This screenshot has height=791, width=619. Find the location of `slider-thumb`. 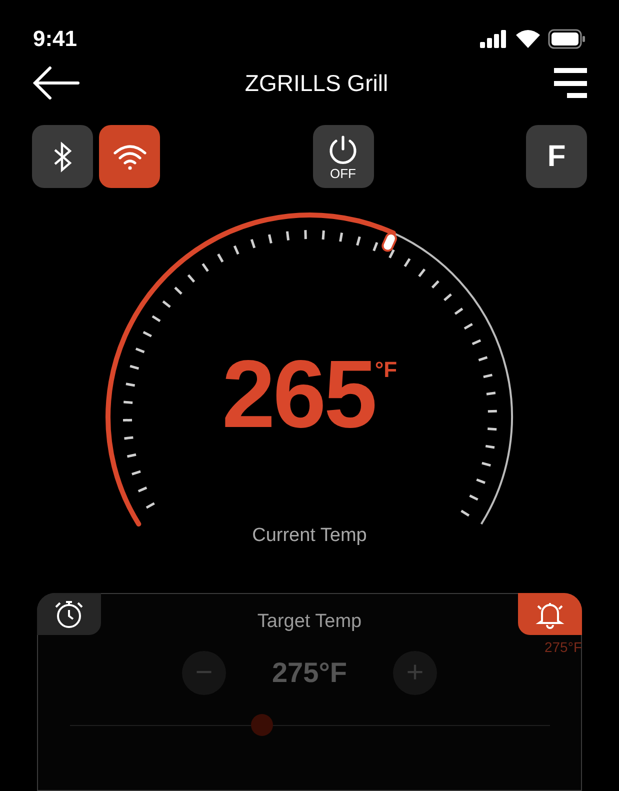

slider-thumb is located at coordinates (261, 725).